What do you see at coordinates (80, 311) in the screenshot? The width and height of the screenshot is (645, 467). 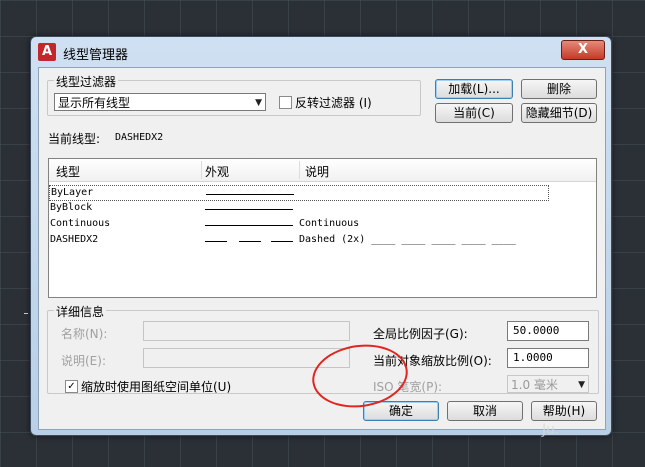 I see `details-group-label: 详细信息` at bounding box center [80, 311].